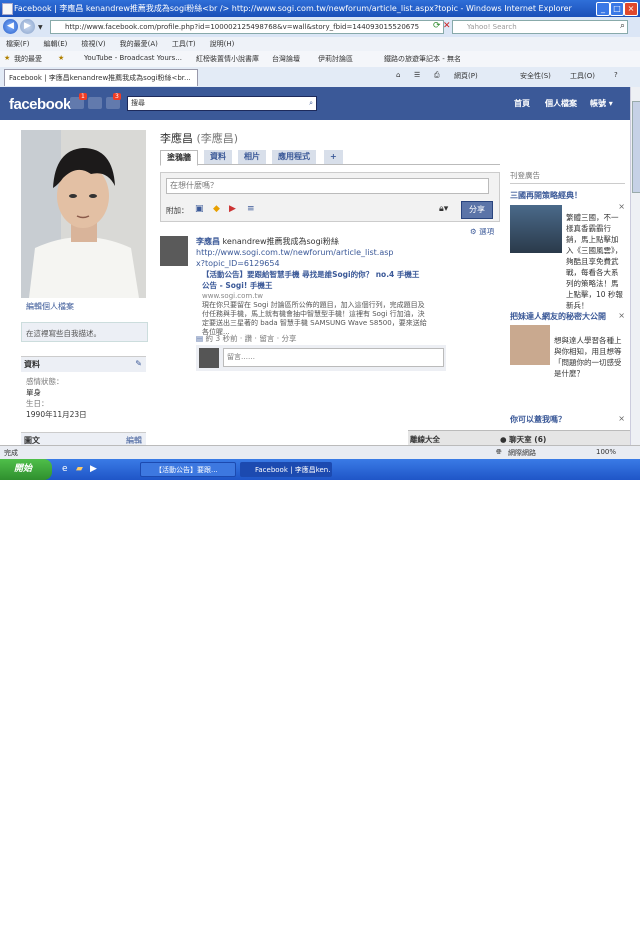  I want to click on ad-1-image, so click(536, 229).